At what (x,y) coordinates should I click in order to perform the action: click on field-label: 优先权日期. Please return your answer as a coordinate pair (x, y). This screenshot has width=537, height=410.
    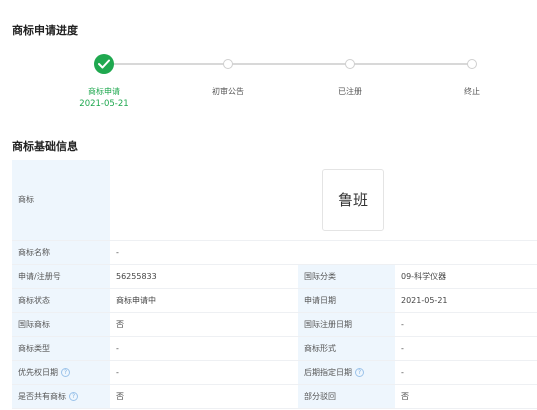
    Looking at the image, I should click on (38, 372).